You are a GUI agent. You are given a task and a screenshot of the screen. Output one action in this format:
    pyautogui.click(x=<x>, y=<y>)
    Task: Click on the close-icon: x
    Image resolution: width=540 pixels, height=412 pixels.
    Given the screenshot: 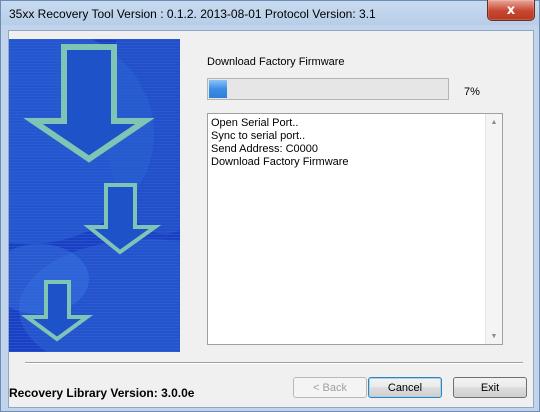 What is the action you would take?
    pyautogui.click(x=511, y=10)
    